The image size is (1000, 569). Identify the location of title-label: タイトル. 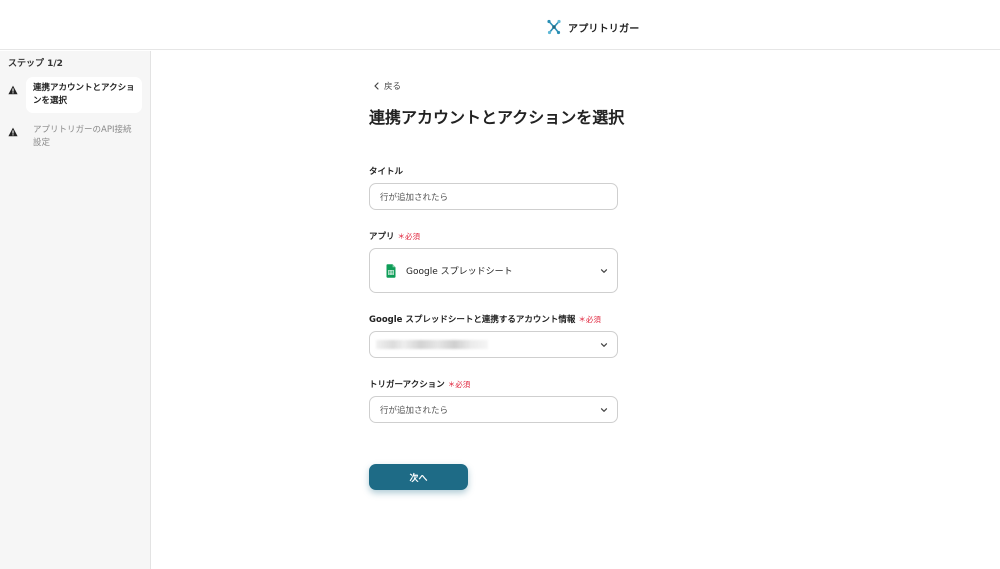
(386, 171).